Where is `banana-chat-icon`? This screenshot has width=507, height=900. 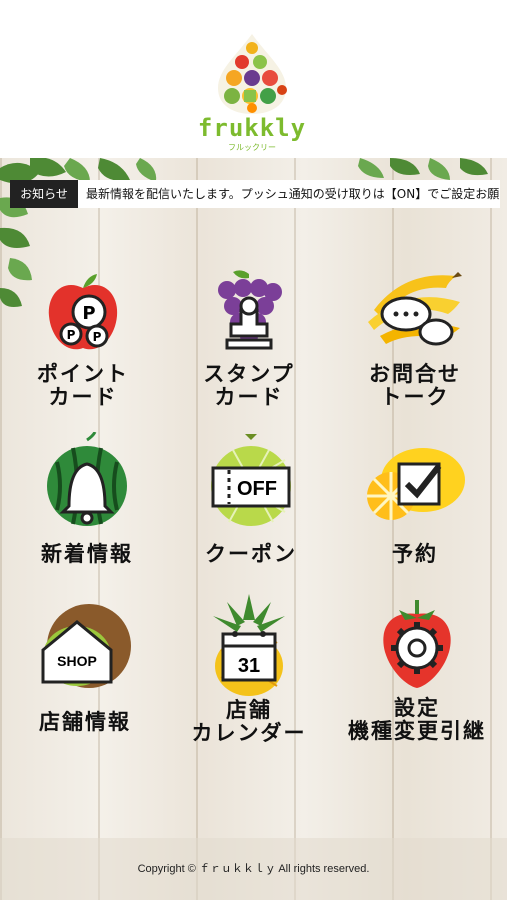
banana-chat-icon is located at coordinates (415, 309).